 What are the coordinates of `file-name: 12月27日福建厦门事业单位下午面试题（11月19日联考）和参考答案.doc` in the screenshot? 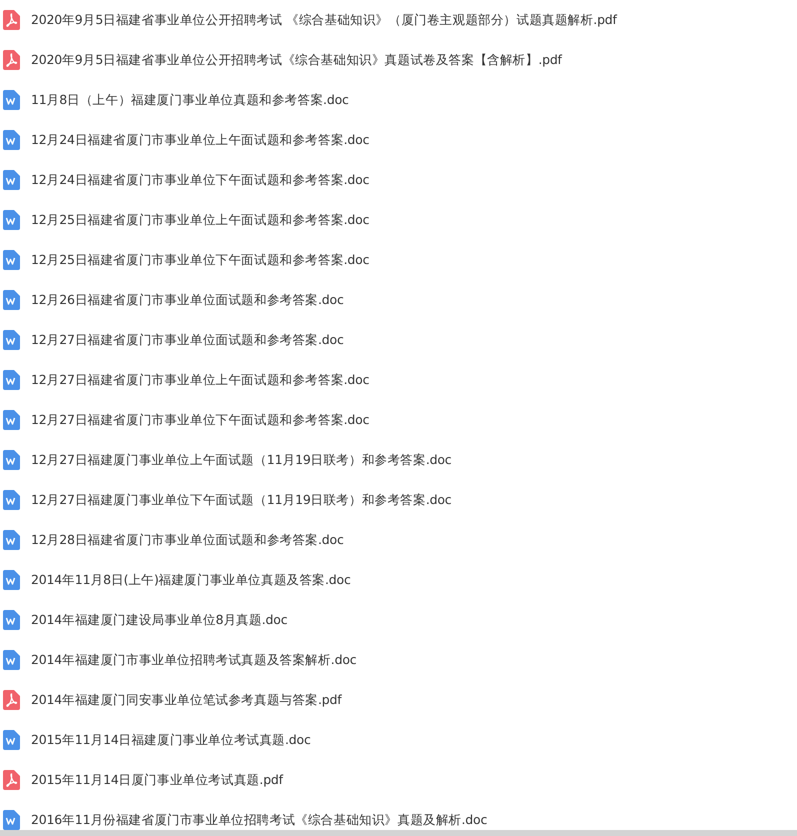 It's located at (241, 500).